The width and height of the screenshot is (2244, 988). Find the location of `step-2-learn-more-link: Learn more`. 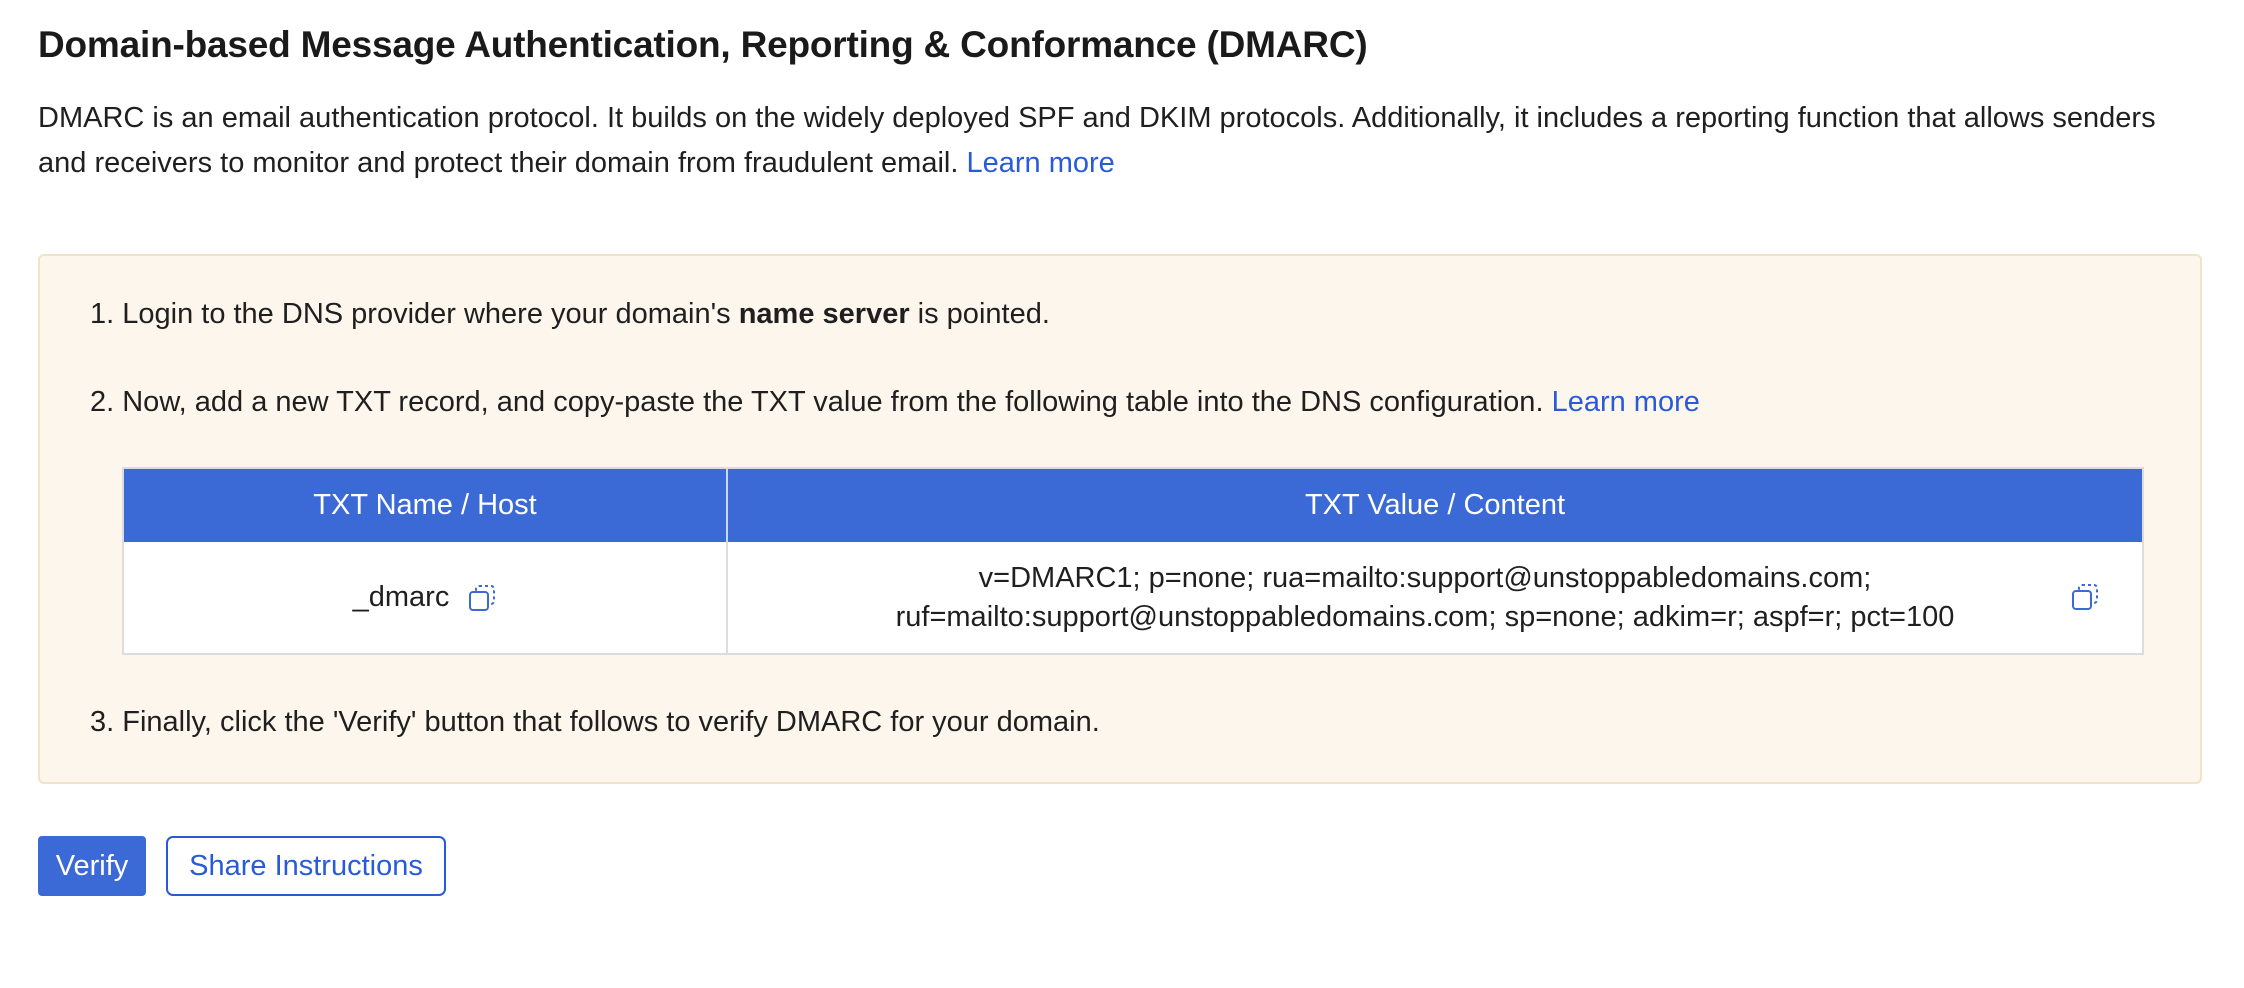

step-2-learn-more-link: Learn more is located at coordinates (1626, 402).